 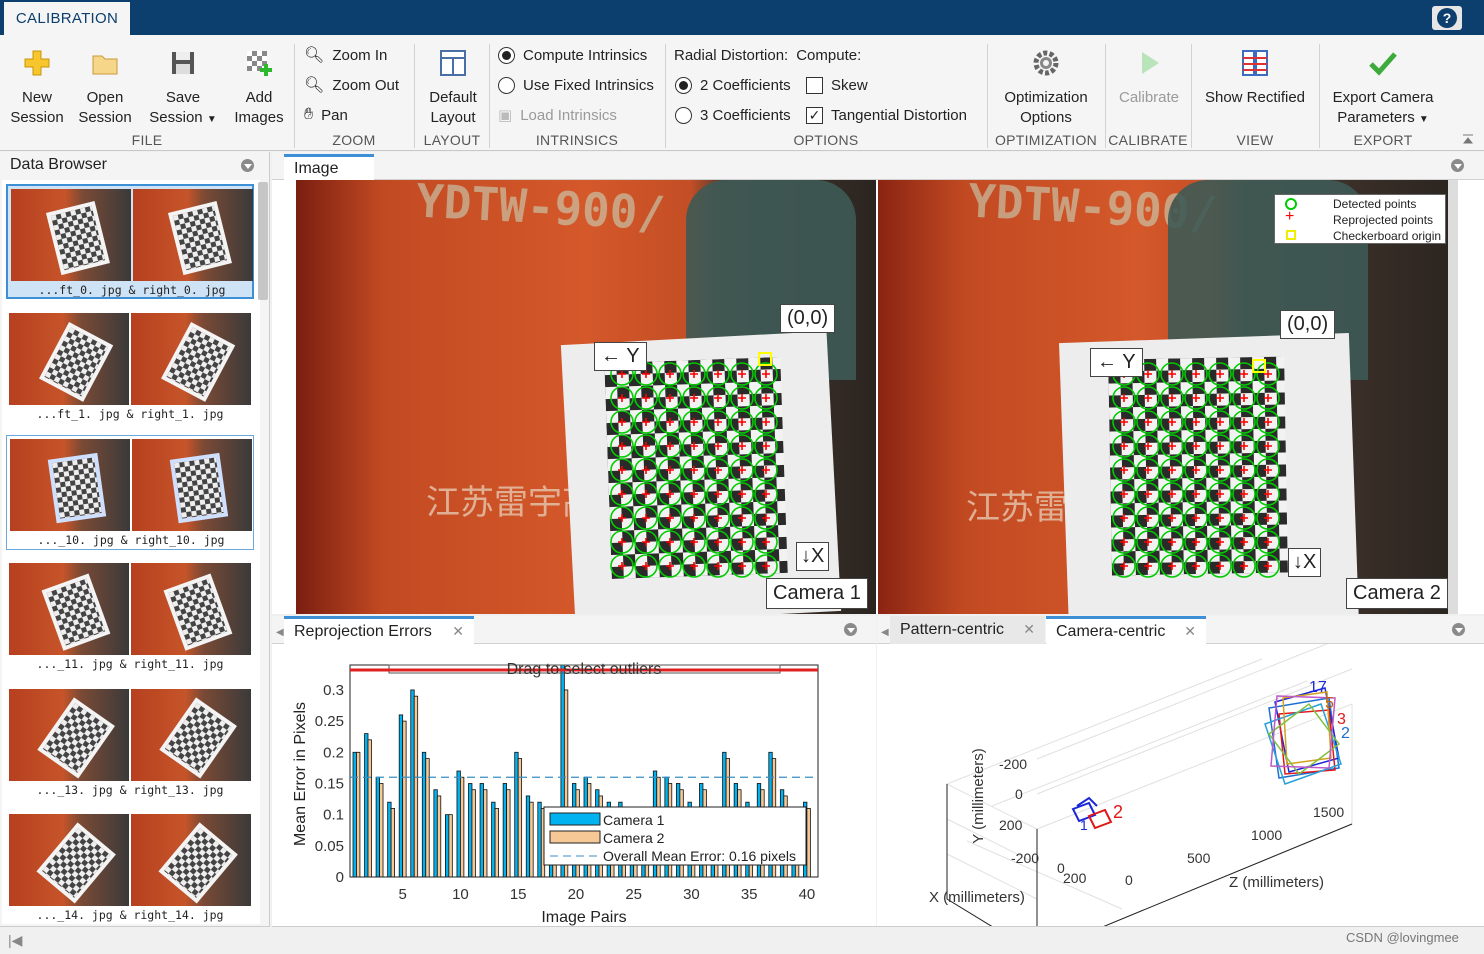 I want to click on tab-calibration: CALIBRATION, so click(x=67, y=18).